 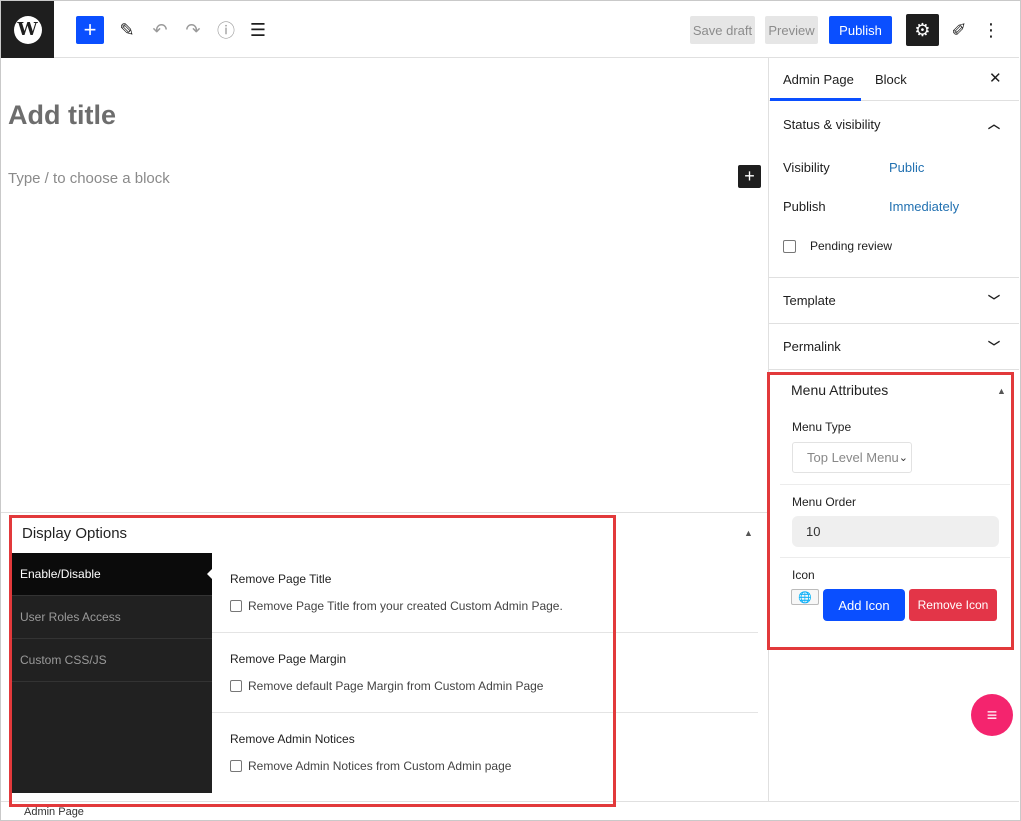 I want to click on editor-mode-icon: ✐, so click(x=959, y=30).